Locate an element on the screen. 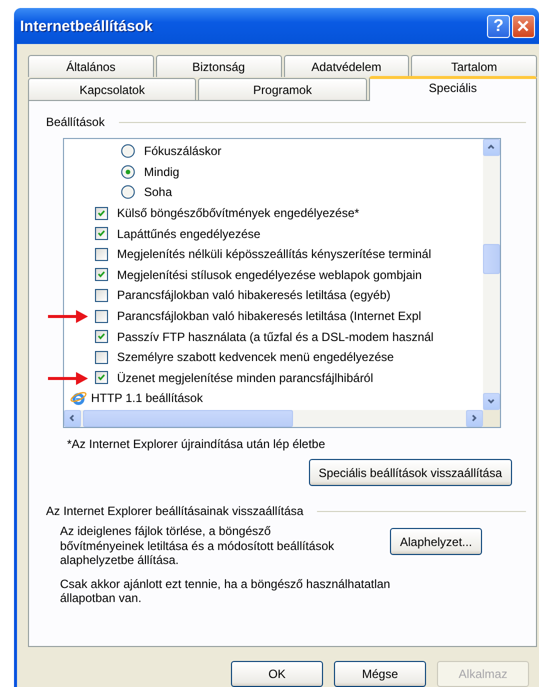 This screenshot has width=539, height=687. dialog-button: Mégse is located at coordinates (380, 674).